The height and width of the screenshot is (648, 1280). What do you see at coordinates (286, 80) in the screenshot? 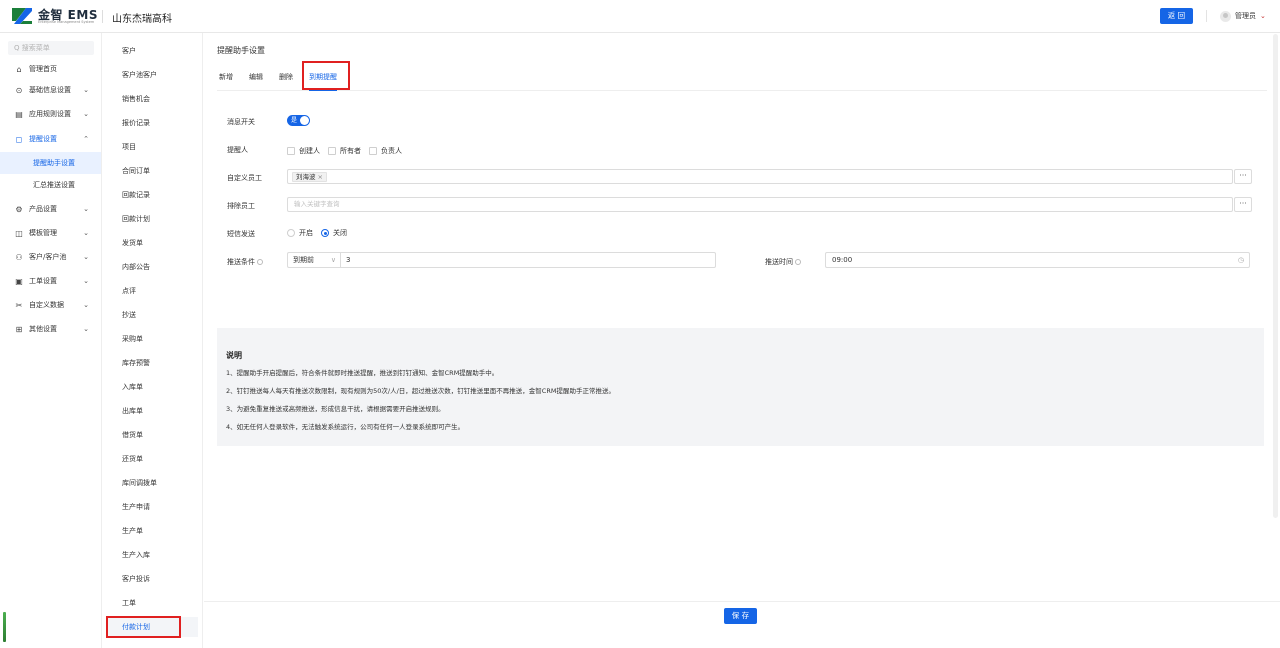
I see `tab-delete: 删除` at bounding box center [286, 80].